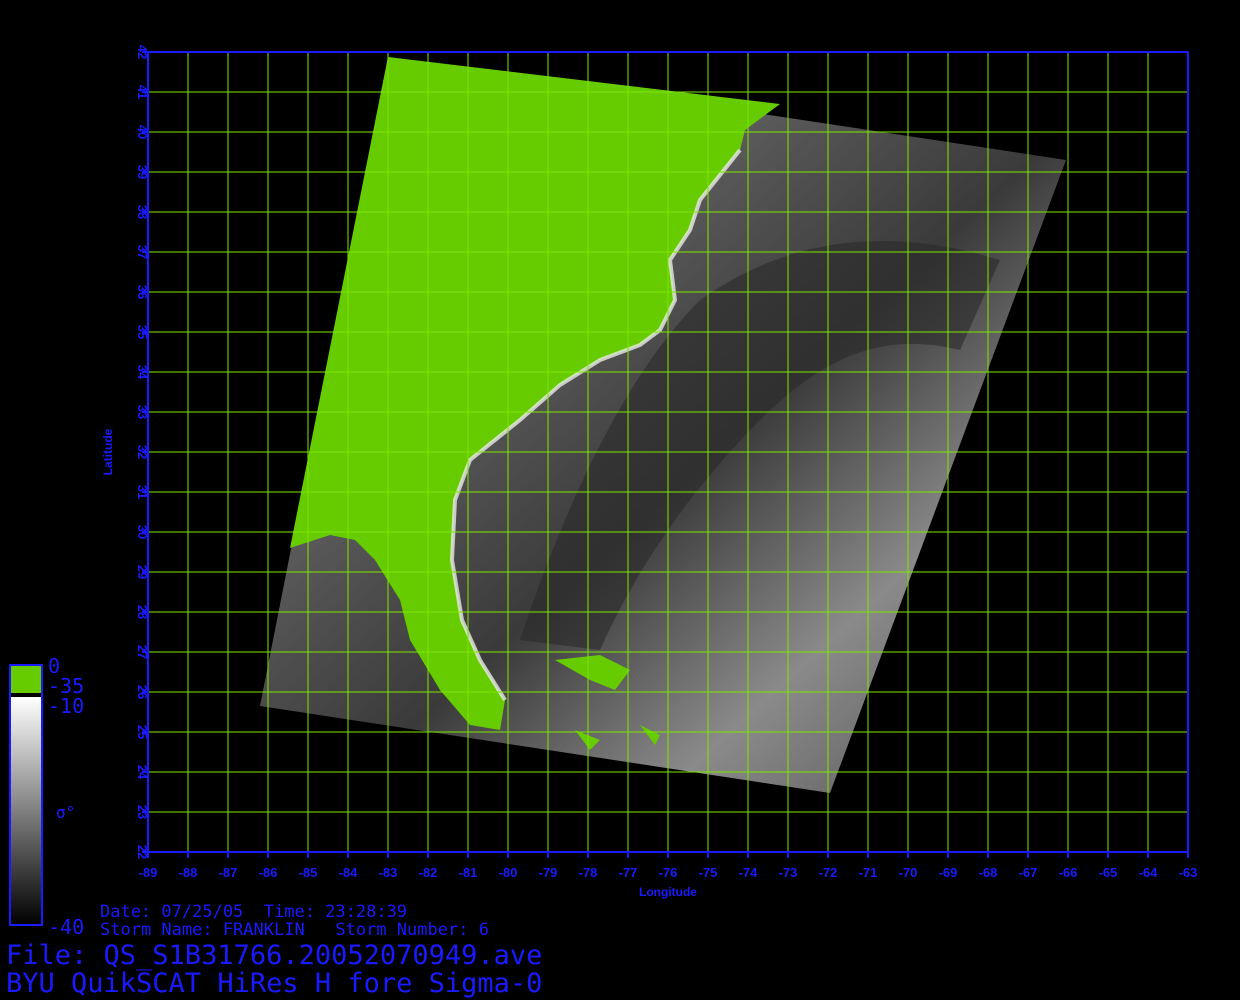  Describe the element at coordinates (142, 172) in the screenshot. I see `lat-tick-label: 39` at that location.